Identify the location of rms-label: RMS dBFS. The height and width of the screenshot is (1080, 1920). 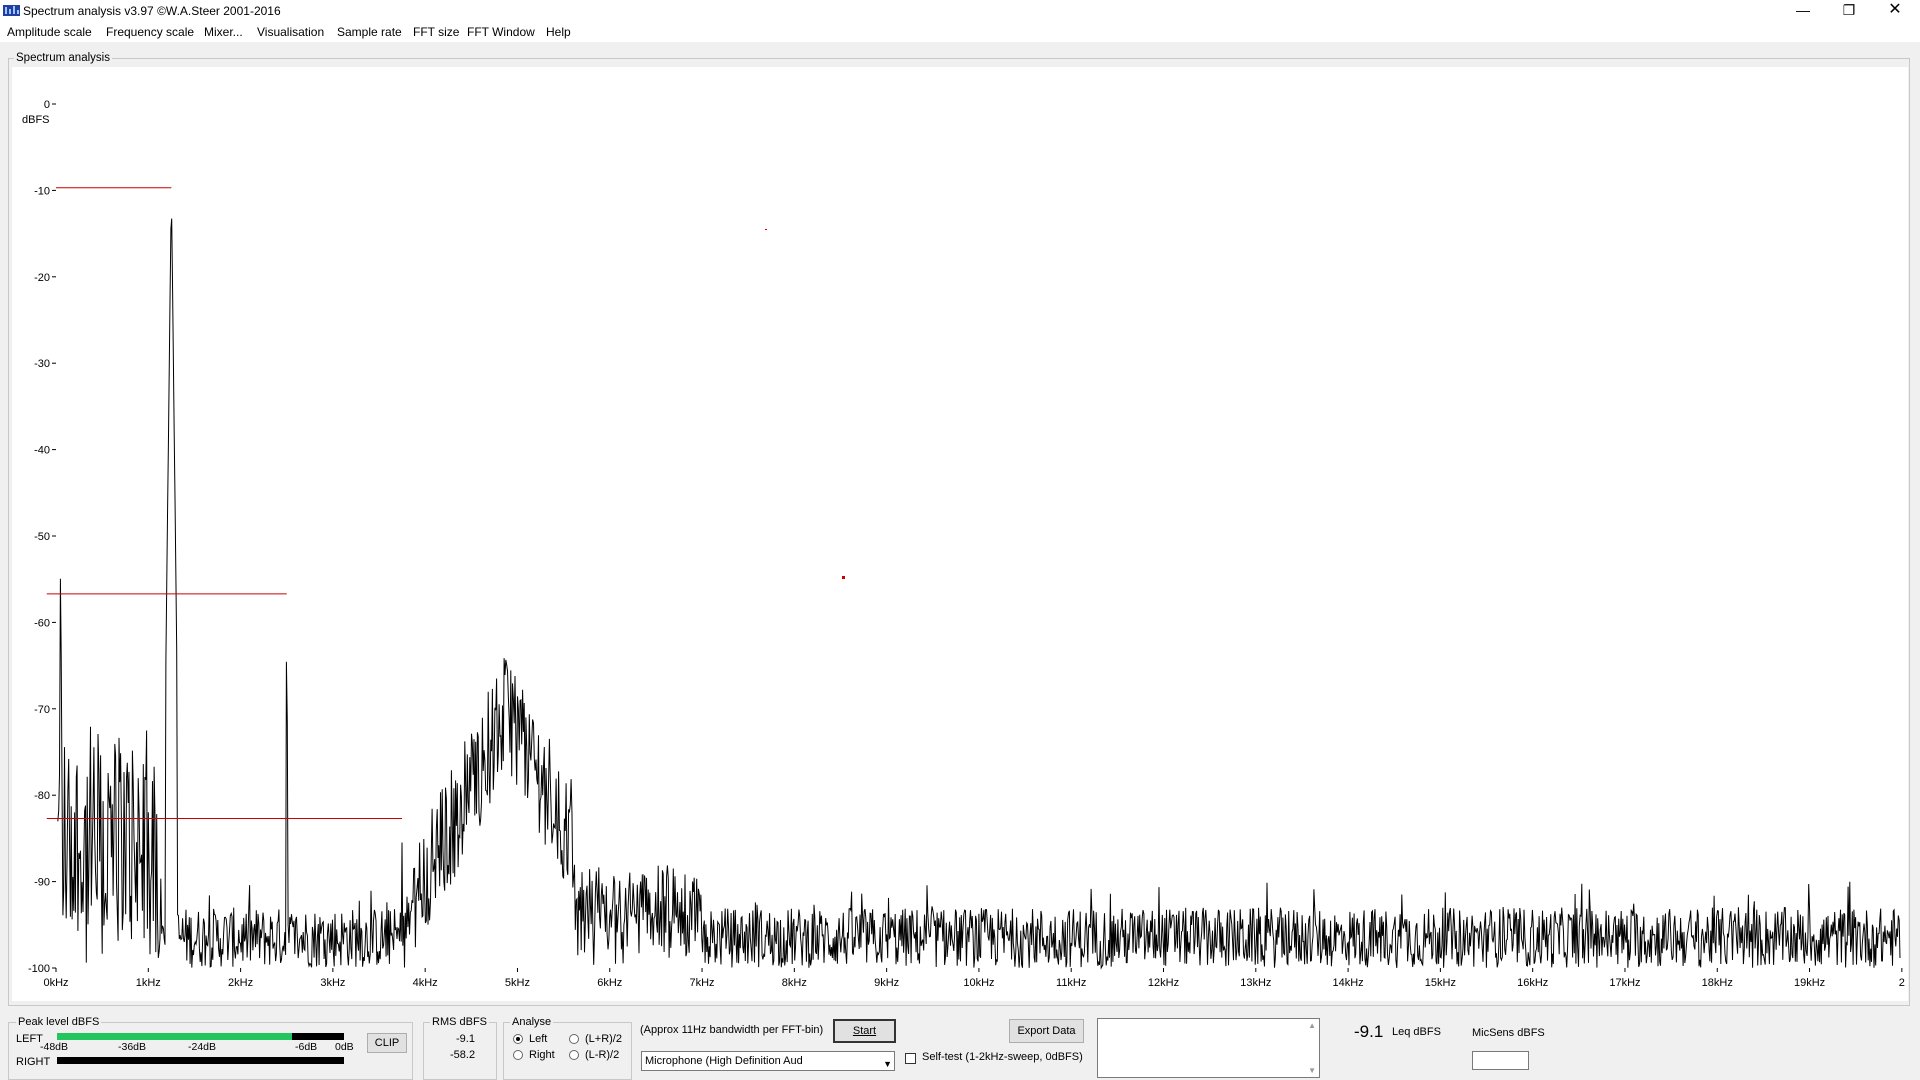
(460, 1022).